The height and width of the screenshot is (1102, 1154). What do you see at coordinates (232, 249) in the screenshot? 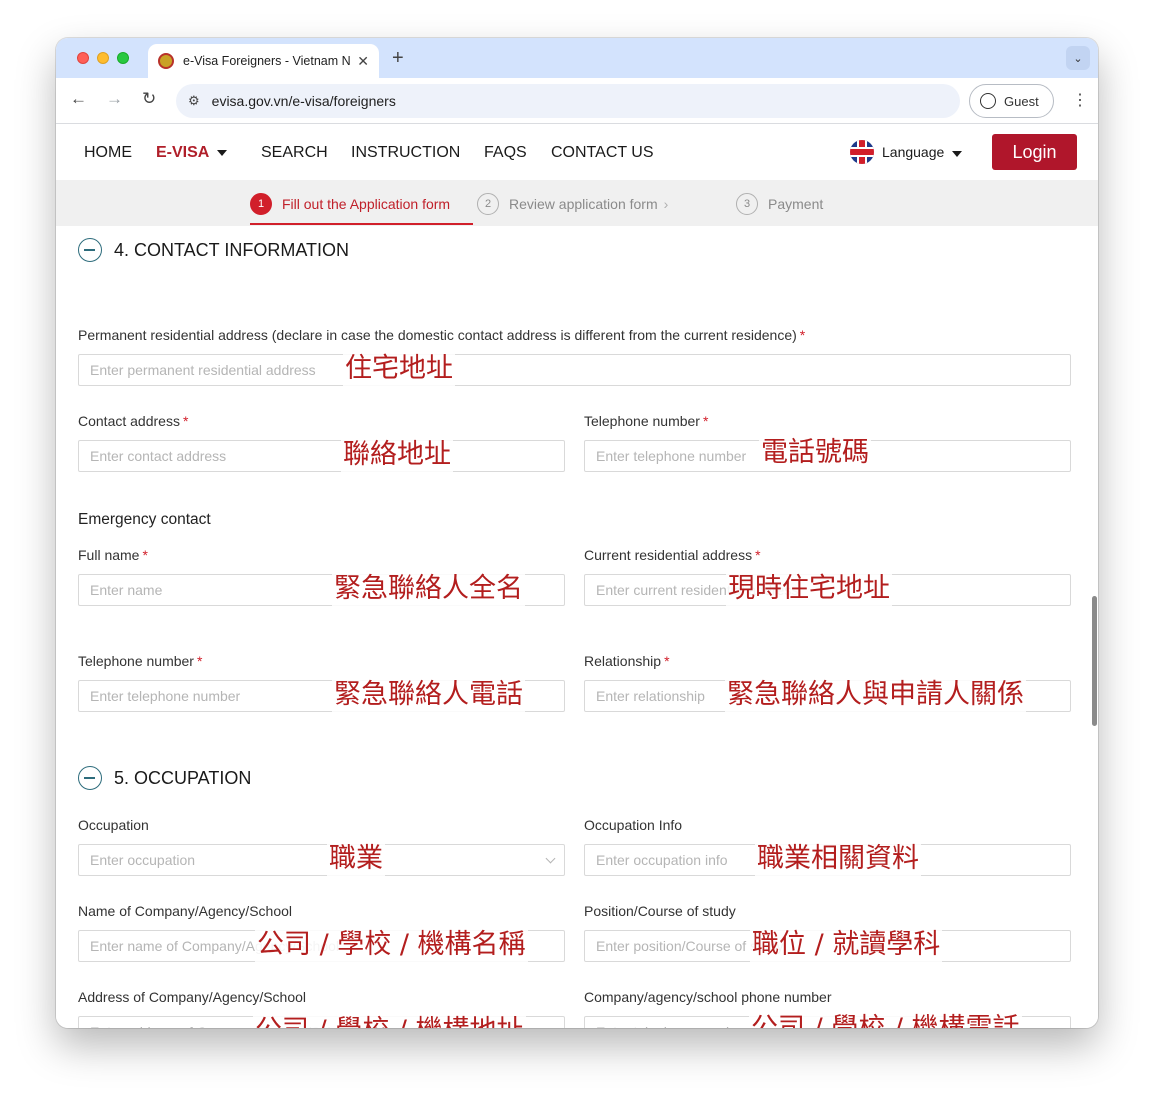
I see `section-title: 4. CONTACT INFORMATION` at bounding box center [232, 249].